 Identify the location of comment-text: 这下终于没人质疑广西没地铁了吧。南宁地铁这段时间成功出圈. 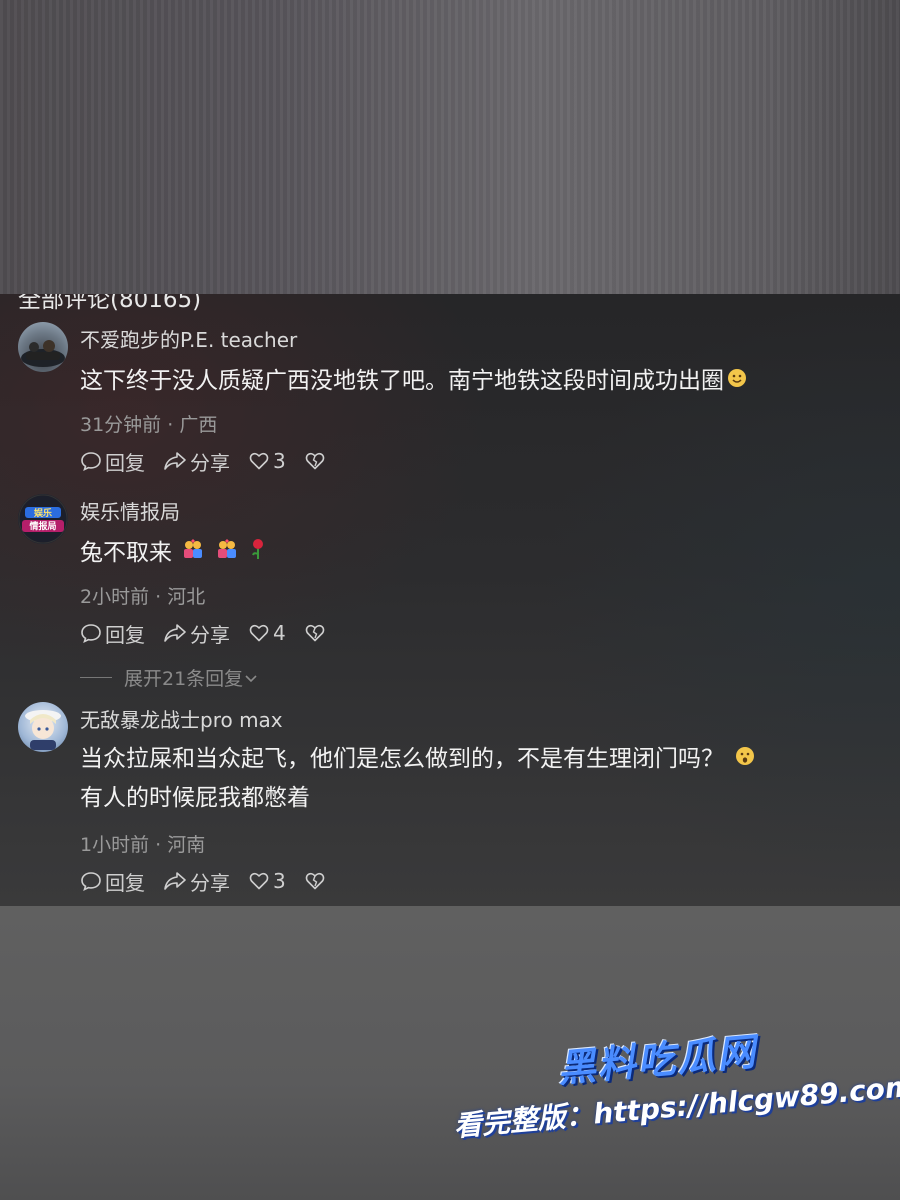
(480, 381).